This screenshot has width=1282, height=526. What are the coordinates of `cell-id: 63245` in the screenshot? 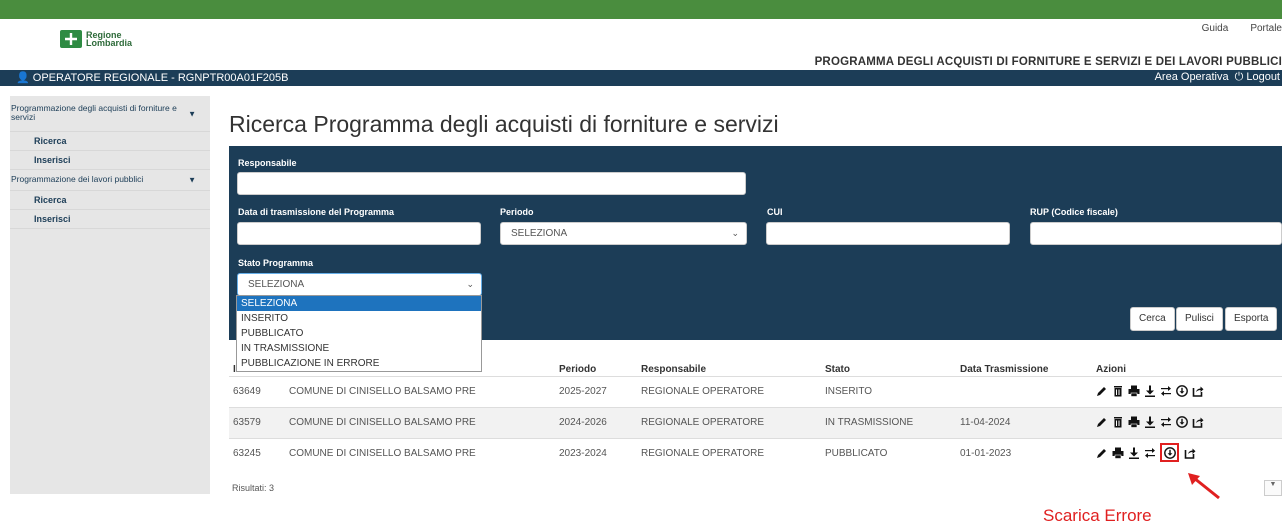 It's located at (247, 453).